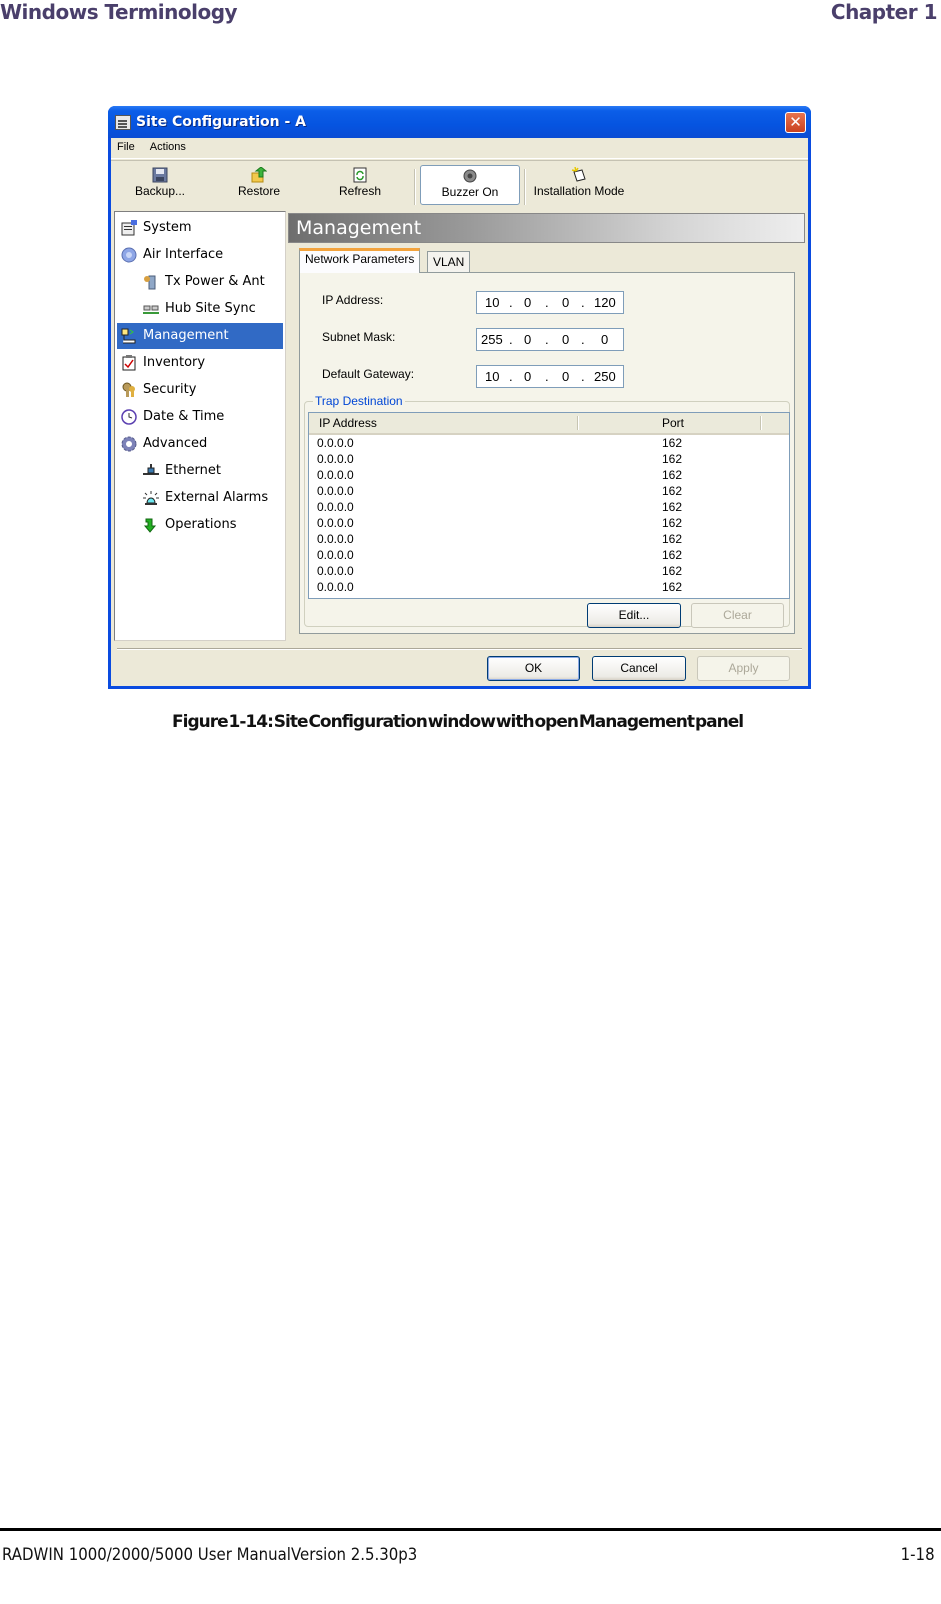 This screenshot has height=1604, width=941. Describe the element at coordinates (167, 227) in the screenshot. I see `nav-label: System` at that location.